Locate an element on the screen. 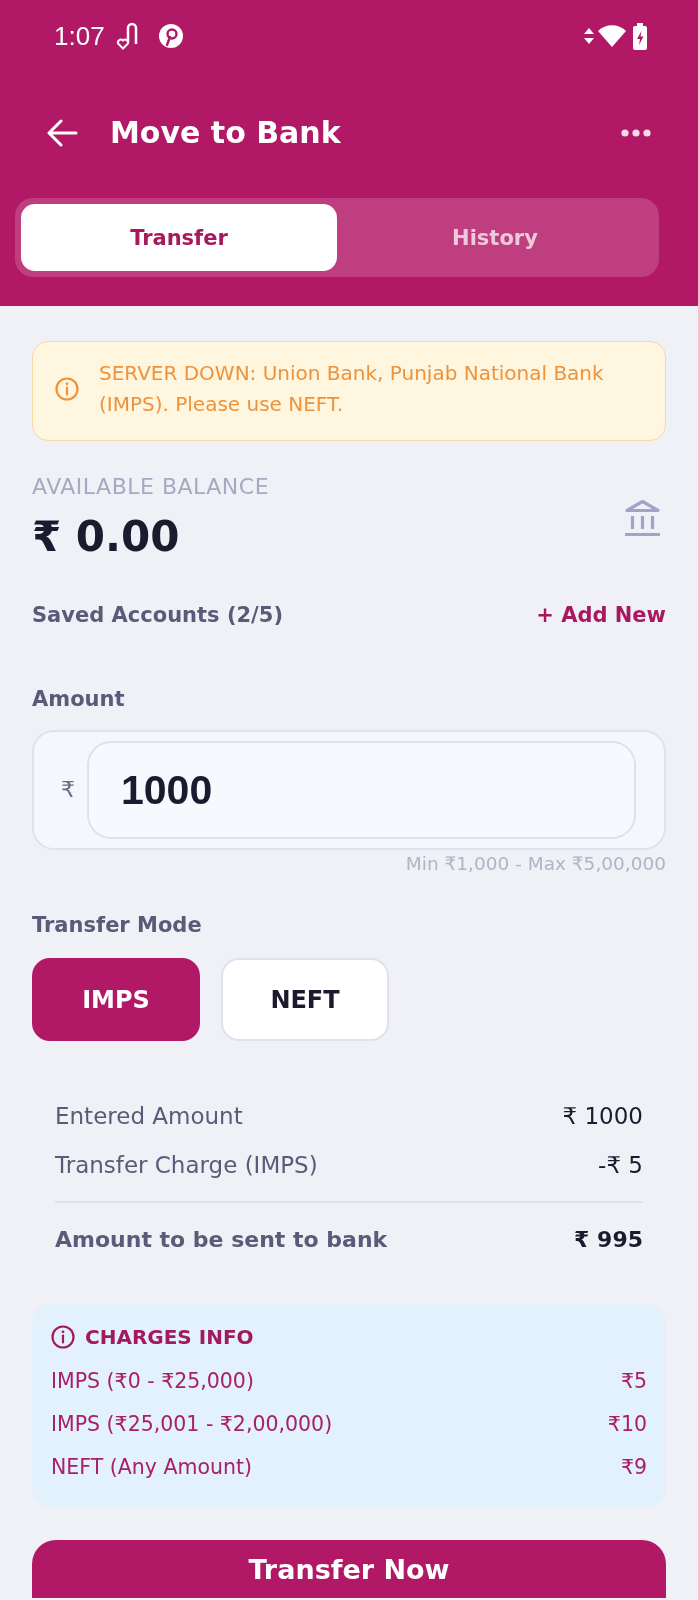  summary-value: -₹ 5 is located at coordinates (620, 1165).